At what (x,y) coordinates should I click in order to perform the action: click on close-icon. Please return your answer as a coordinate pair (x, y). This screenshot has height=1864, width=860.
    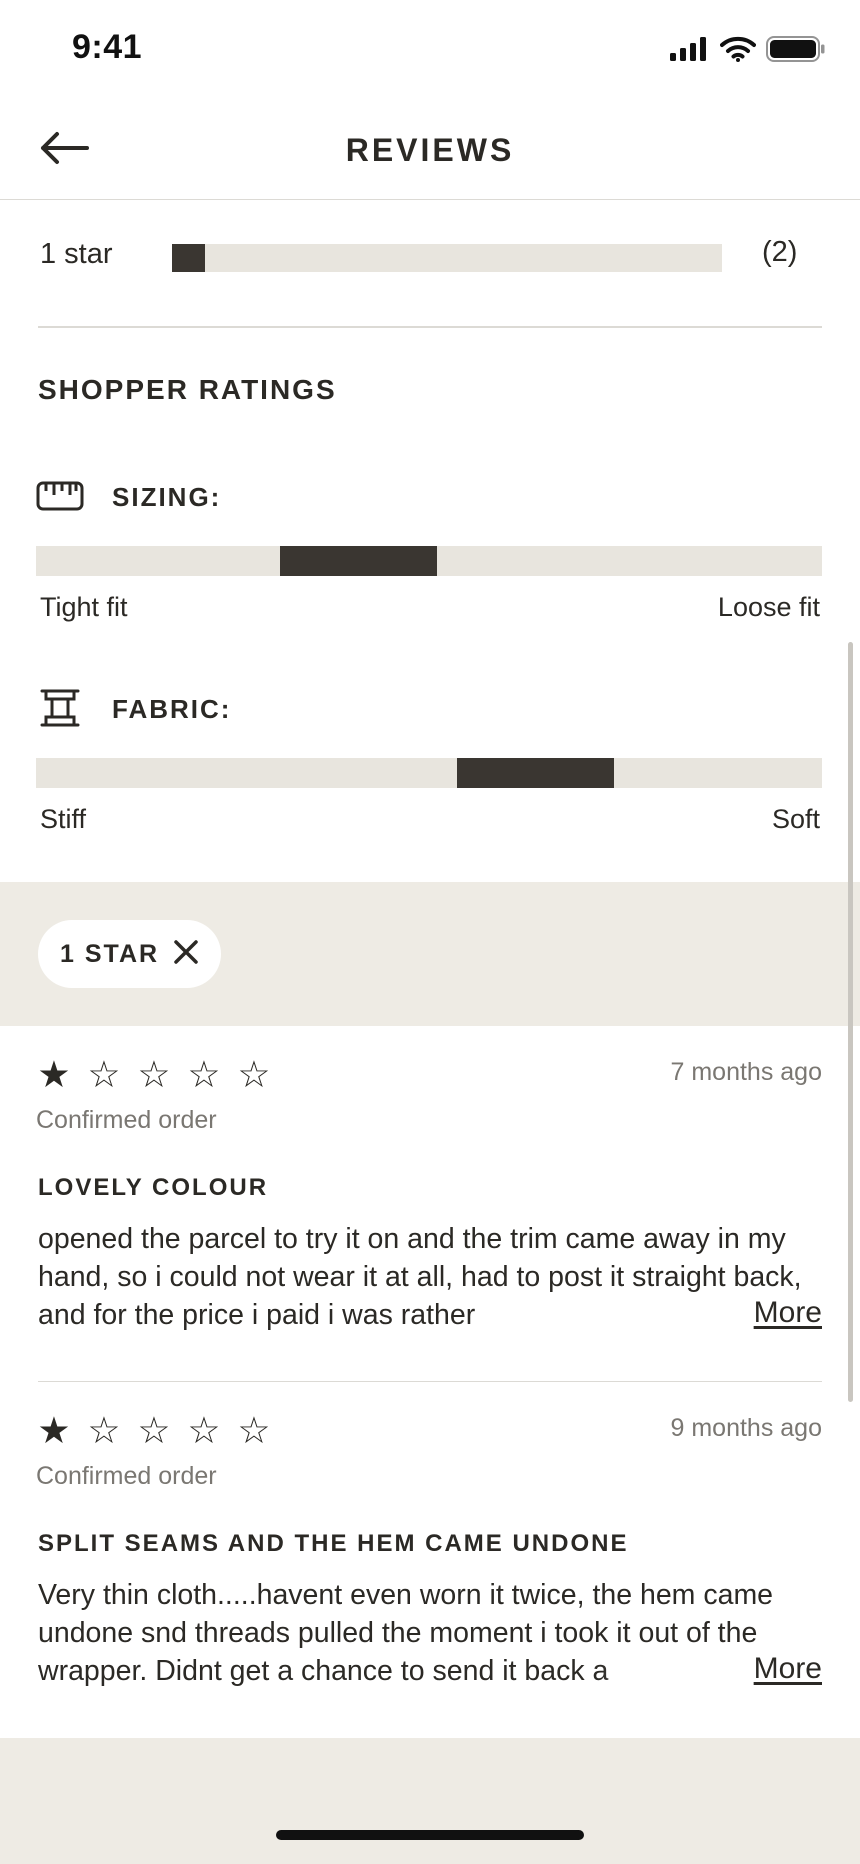
    Looking at the image, I should click on (186, 954).